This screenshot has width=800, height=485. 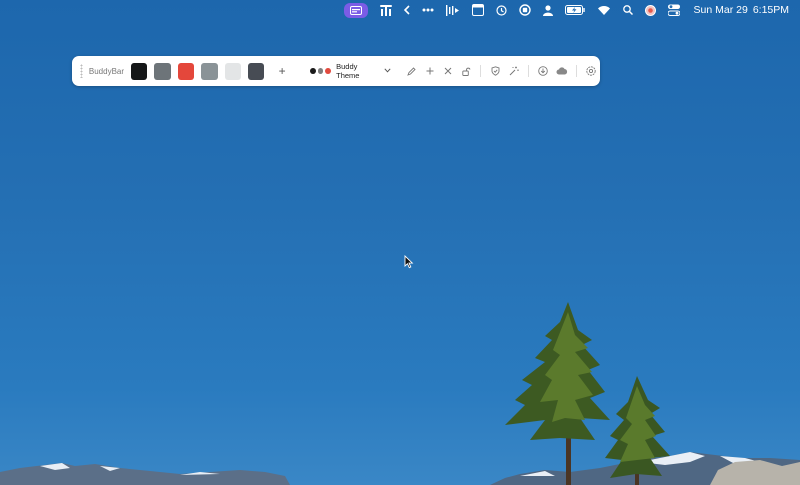 What do you see at coordinates (406, 10) in the screenshot?
I see `chevron-left-icon` at bounding box center [406, 10].